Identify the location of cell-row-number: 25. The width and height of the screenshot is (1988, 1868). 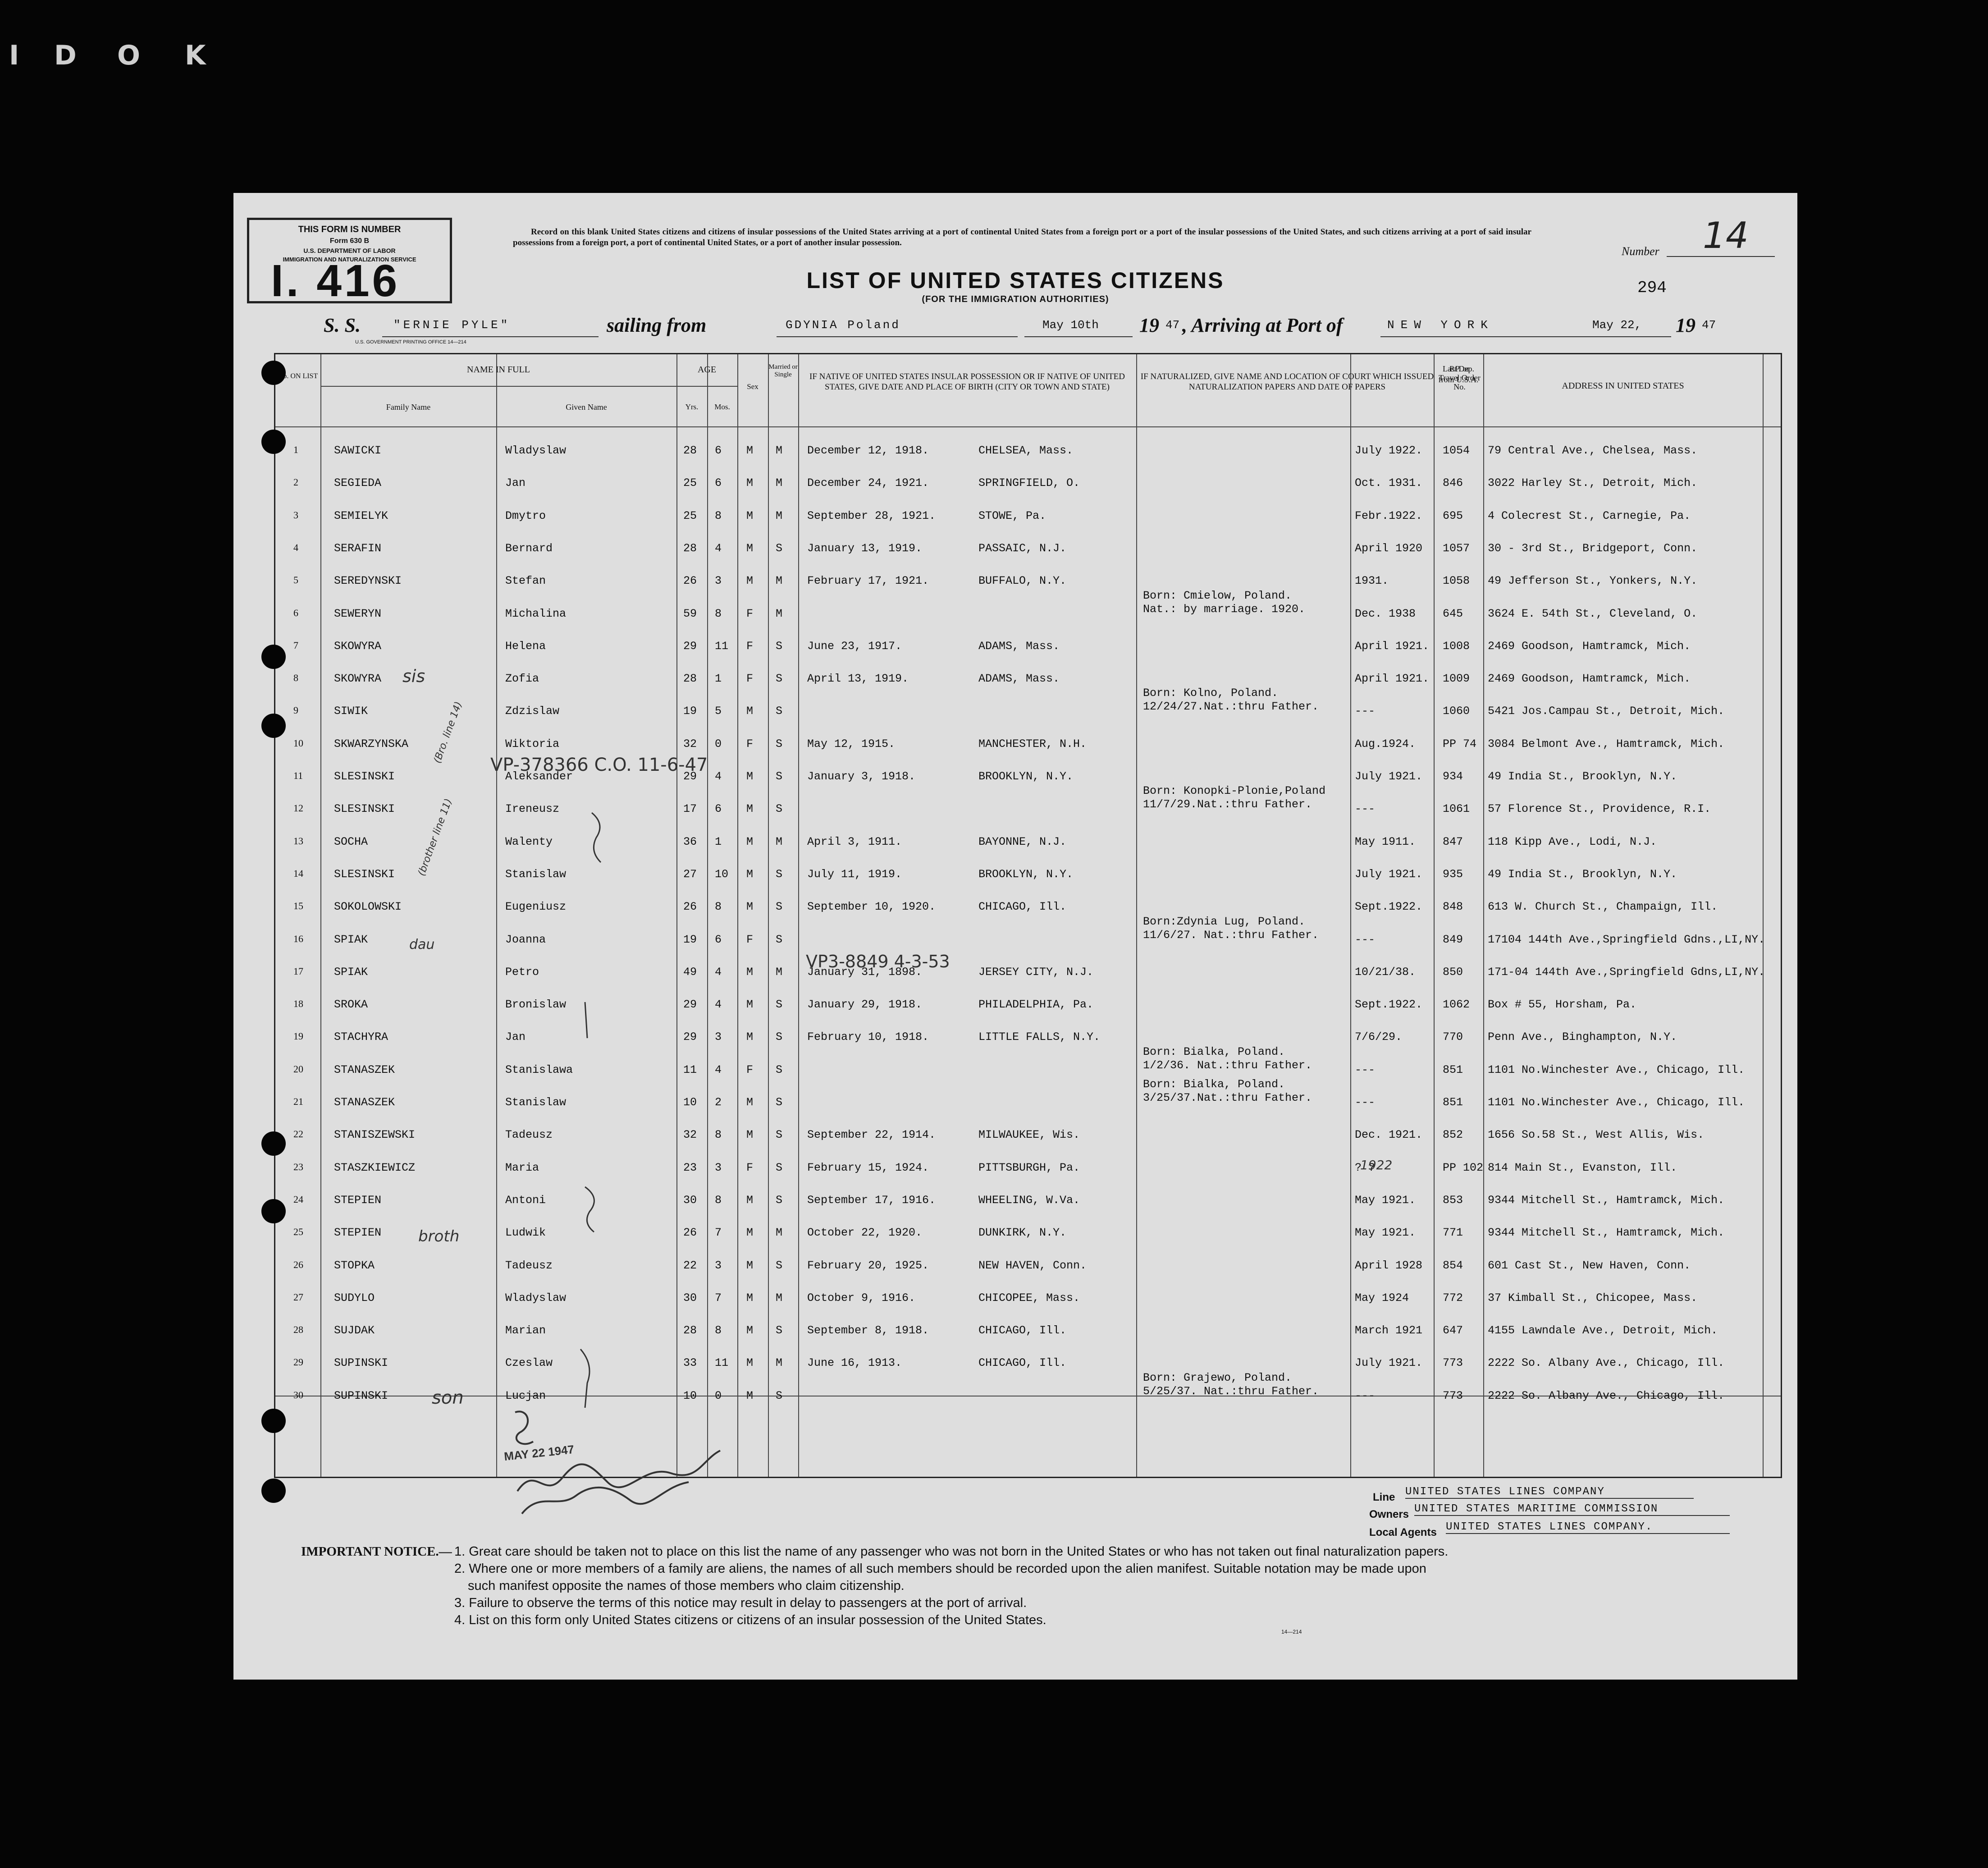
(298, 1232).